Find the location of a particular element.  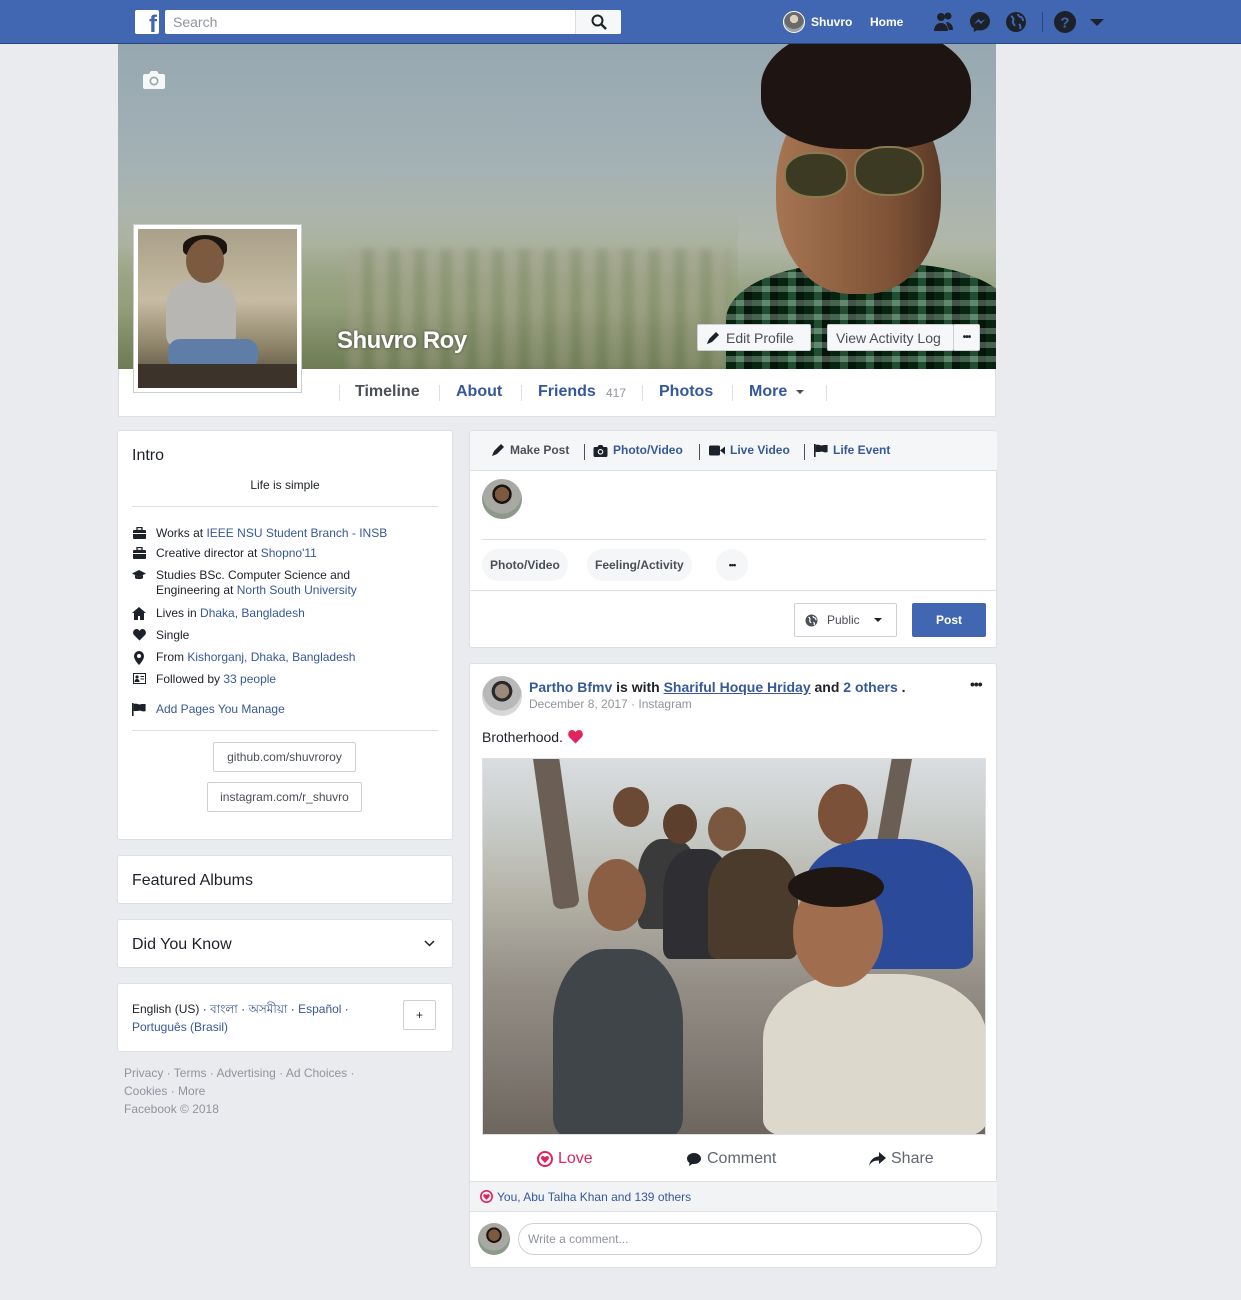

post-author-link: Partho Bfmv is located at coordinates (570, 687).